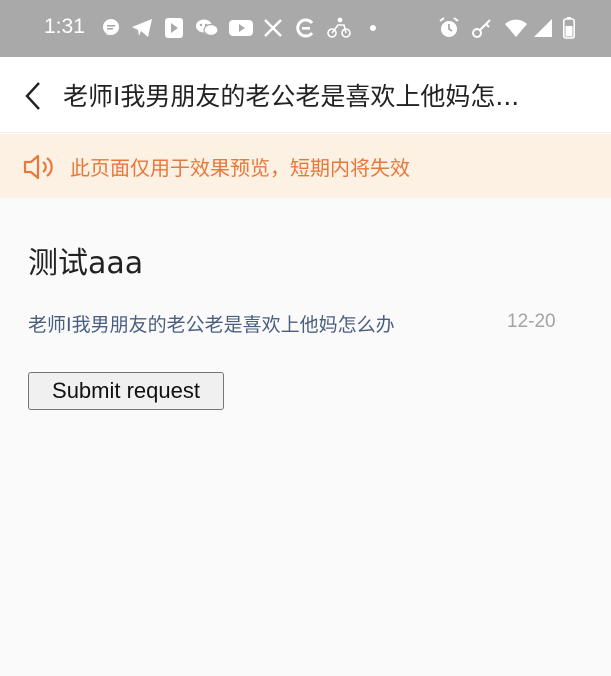  I want to click on submit-request-button: Submit request, so click(126, 391).